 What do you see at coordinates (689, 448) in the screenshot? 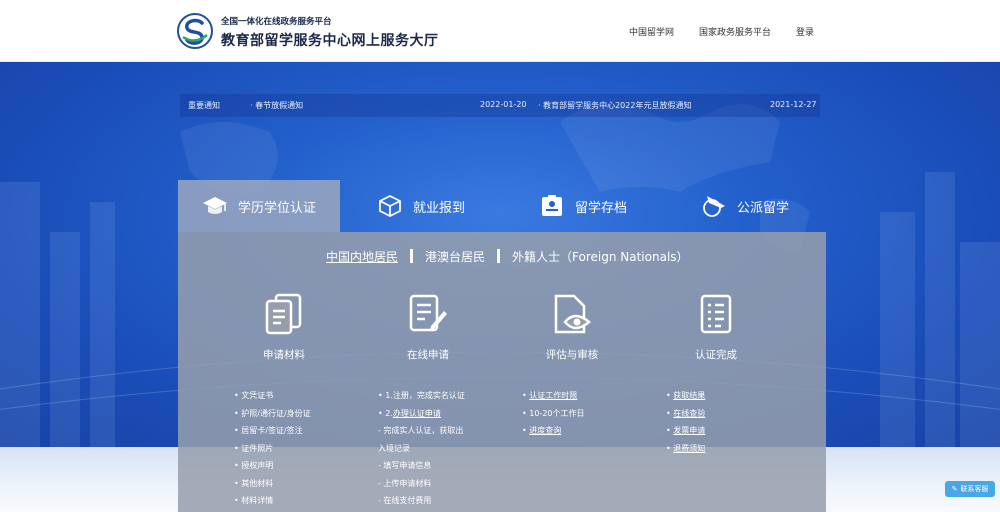
I see `refund-link: 退费须知` at bounding box center [689, 448].